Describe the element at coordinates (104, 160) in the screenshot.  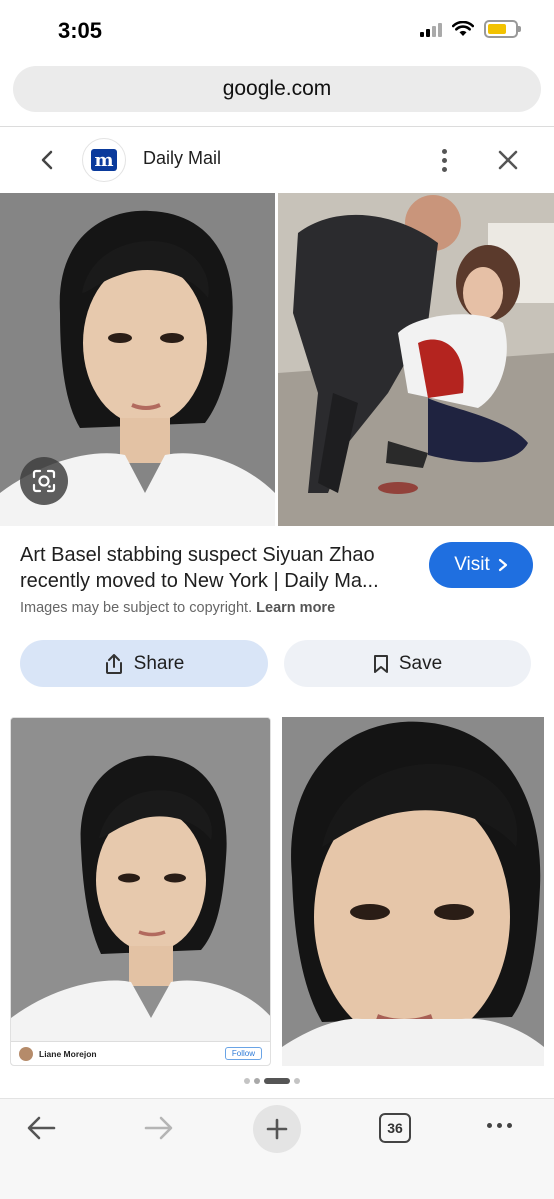
I see `daily-mail-logo: m` at that location.